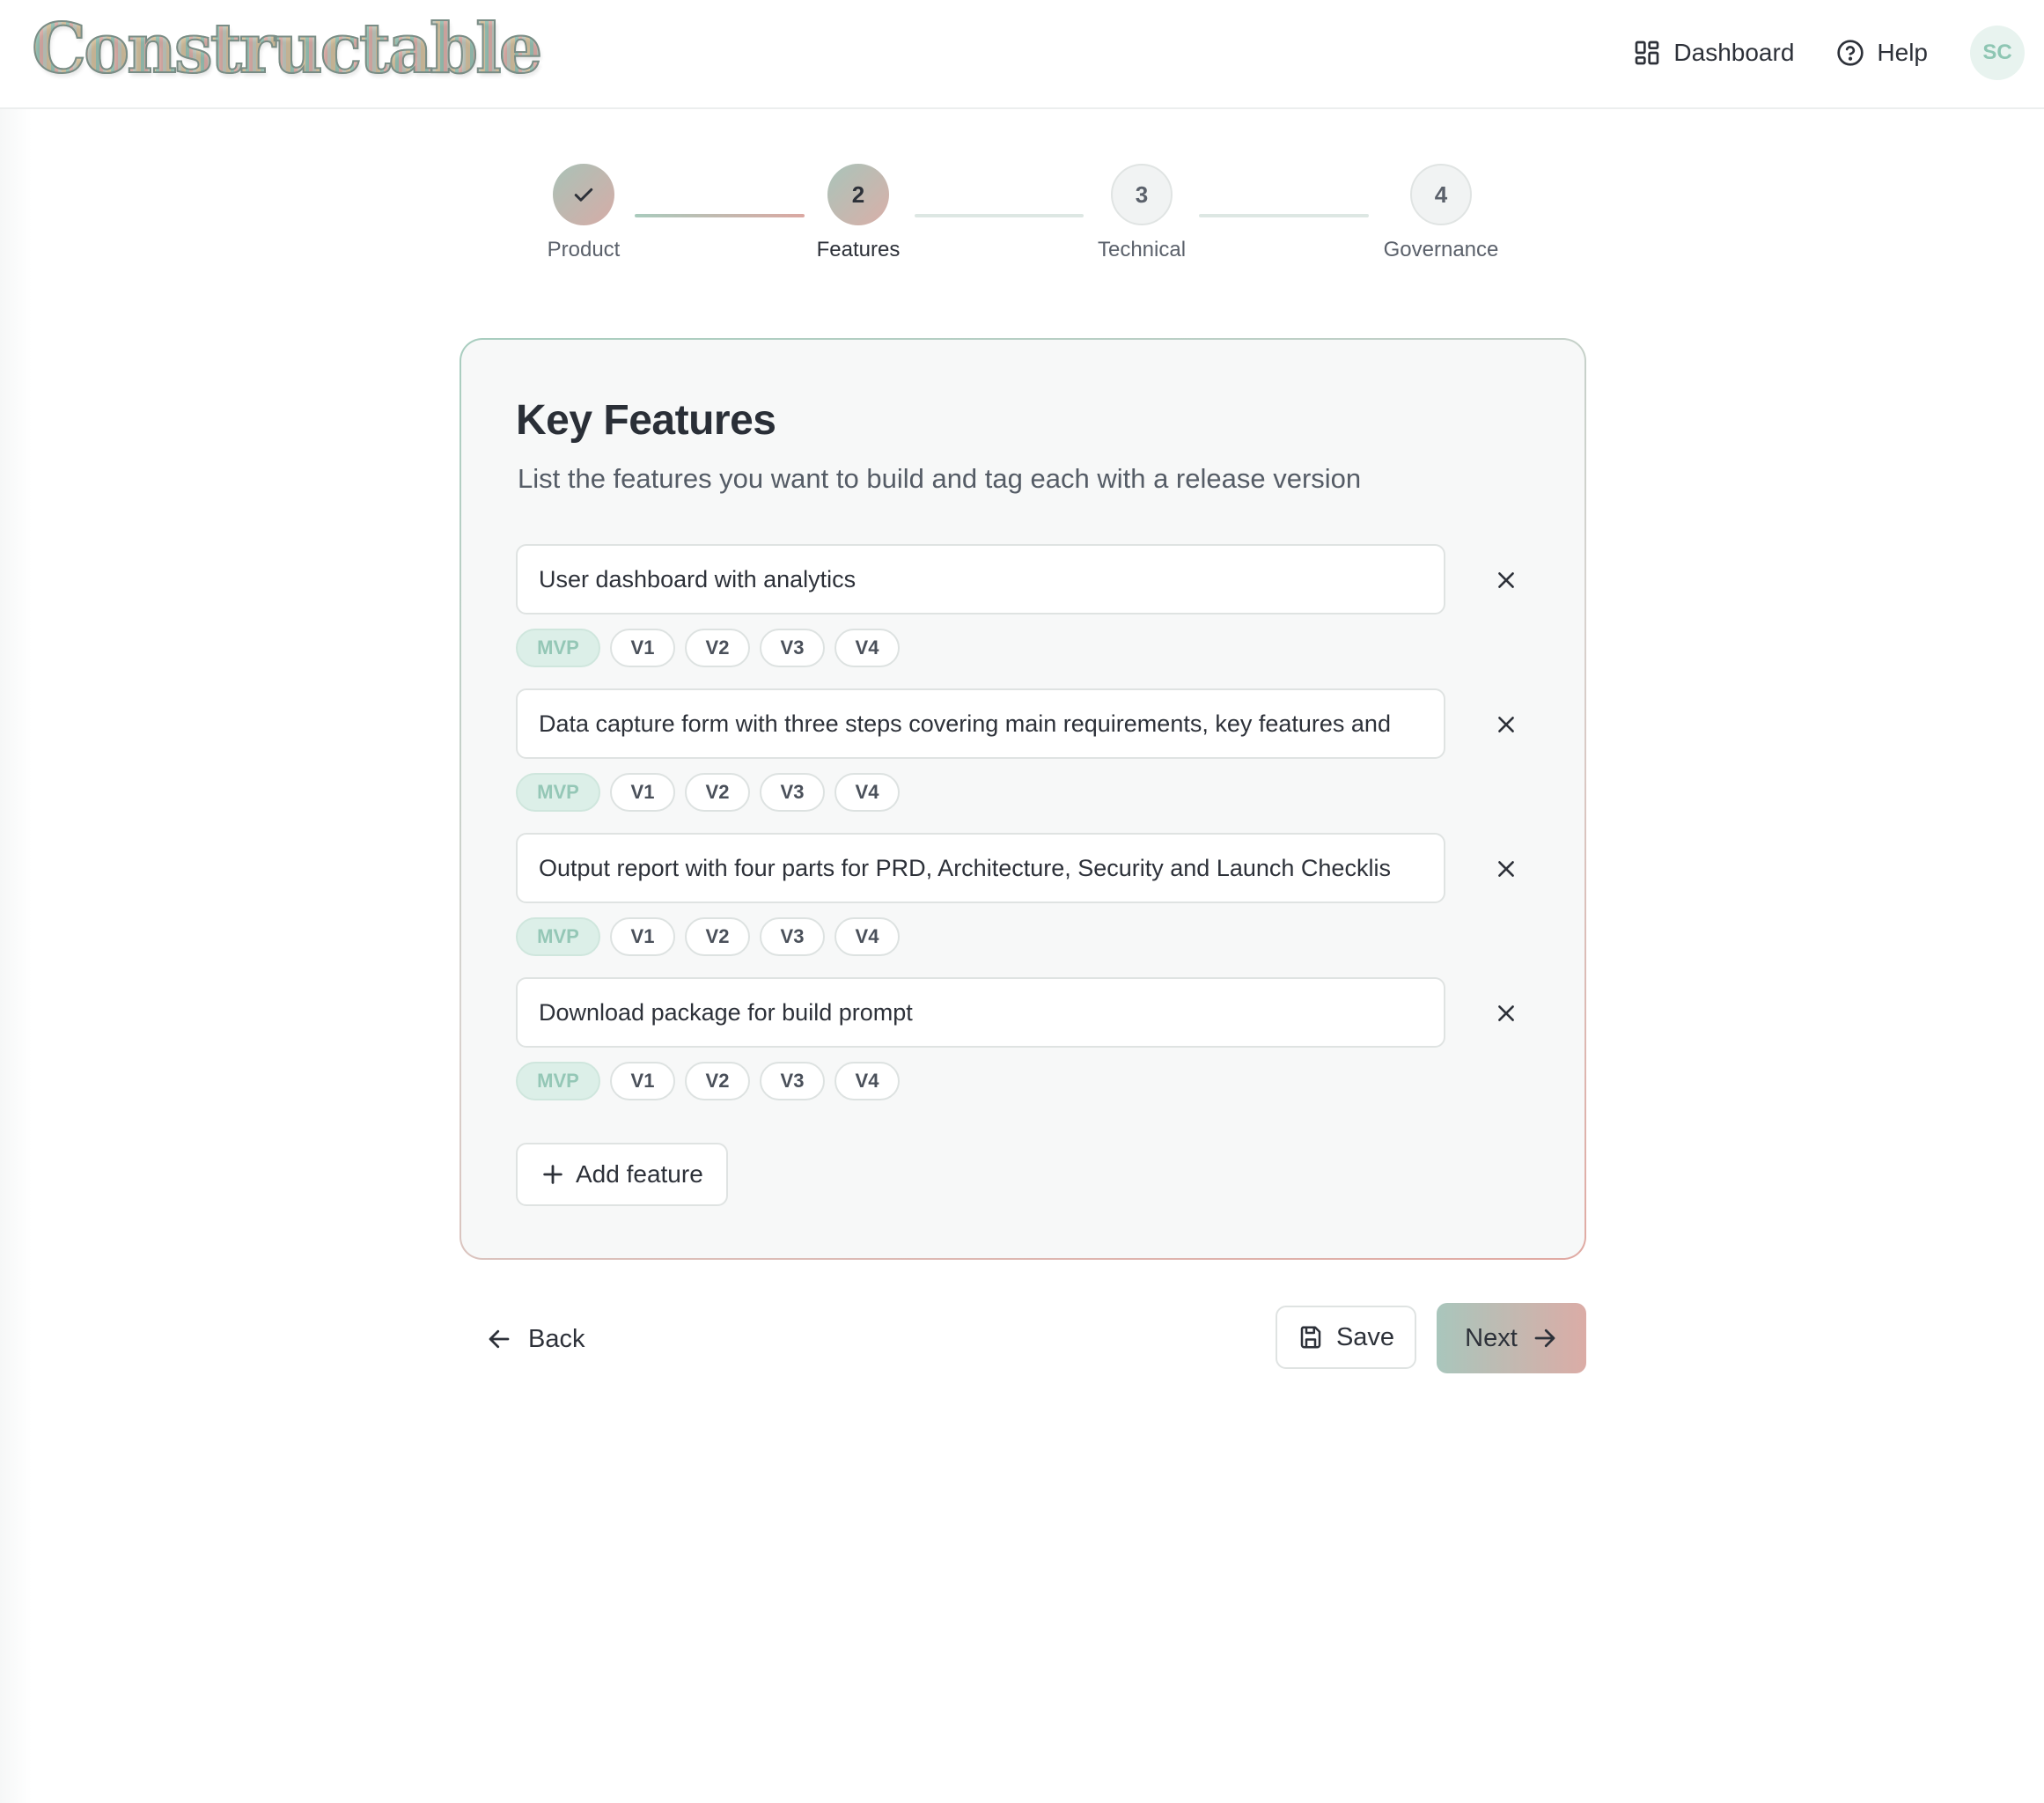 Image resolution: width=2044 pixels, height=1803 pixels. What do you see at coordinates (1022, 55) in the screenshot?
I see `top-header: Constructable Dashboard Help SC` at bounding box center [1022, 55].